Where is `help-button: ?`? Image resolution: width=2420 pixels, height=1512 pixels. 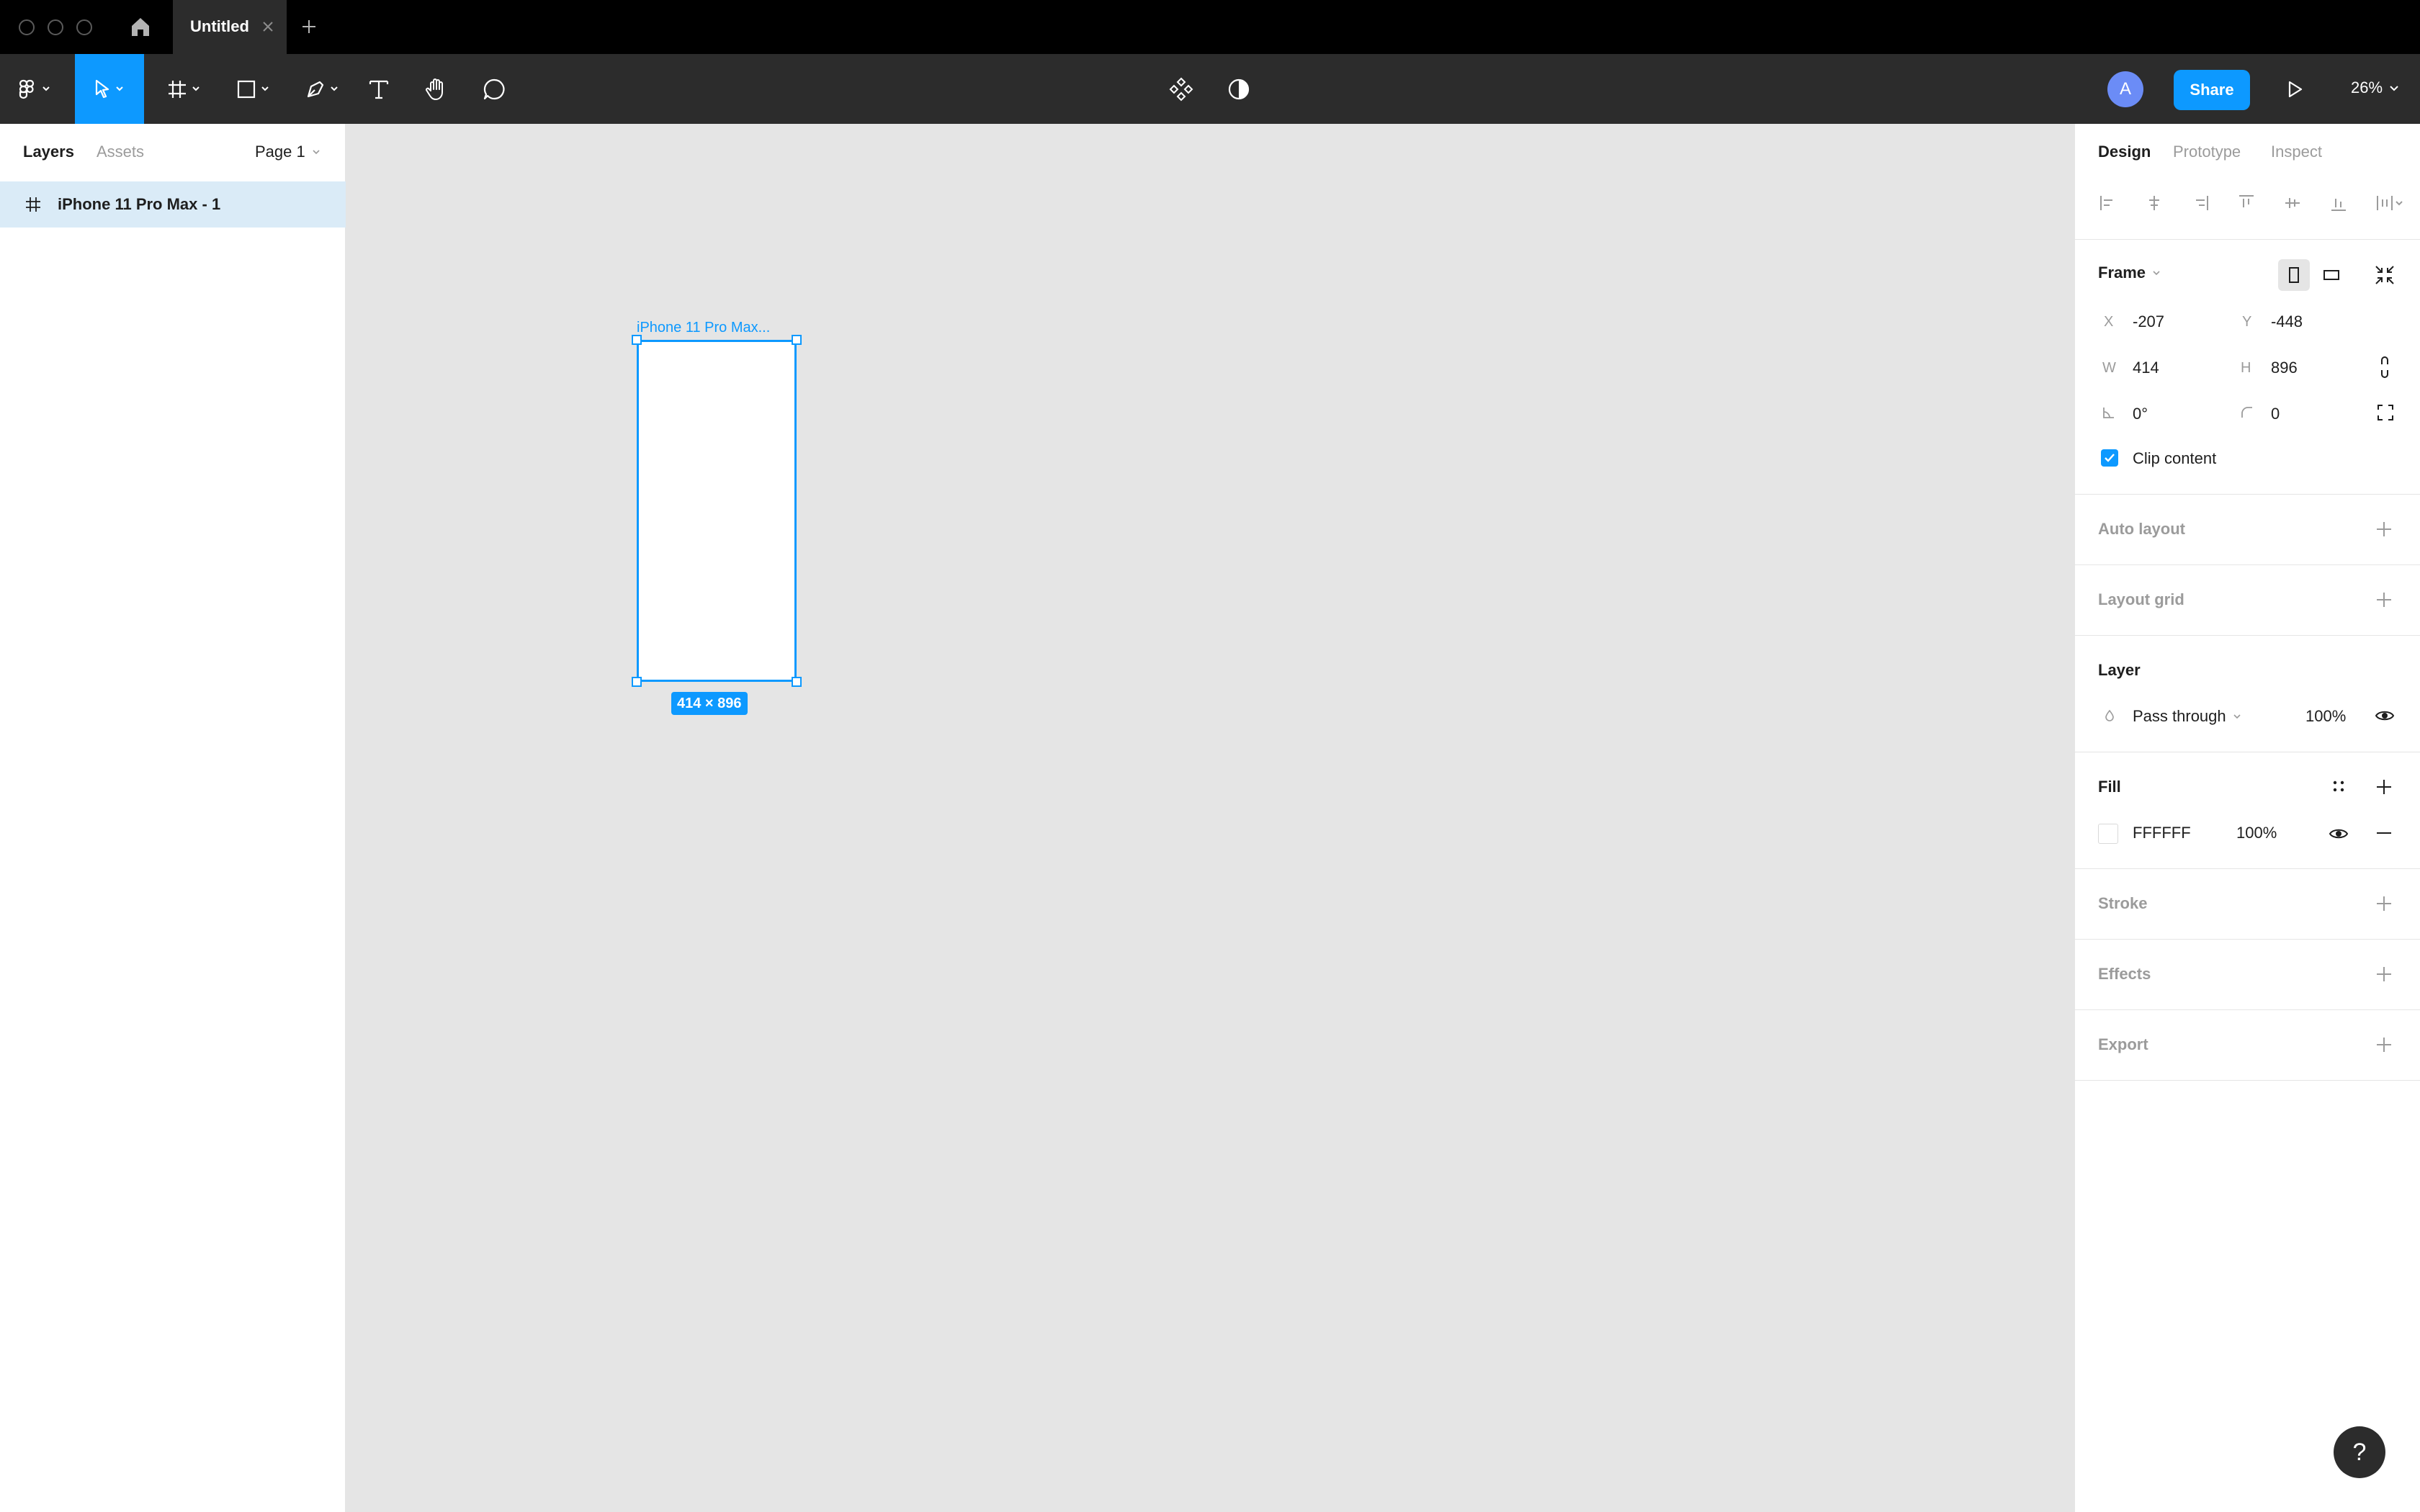 help-button: ? is located at coordinates (2359, 1452).